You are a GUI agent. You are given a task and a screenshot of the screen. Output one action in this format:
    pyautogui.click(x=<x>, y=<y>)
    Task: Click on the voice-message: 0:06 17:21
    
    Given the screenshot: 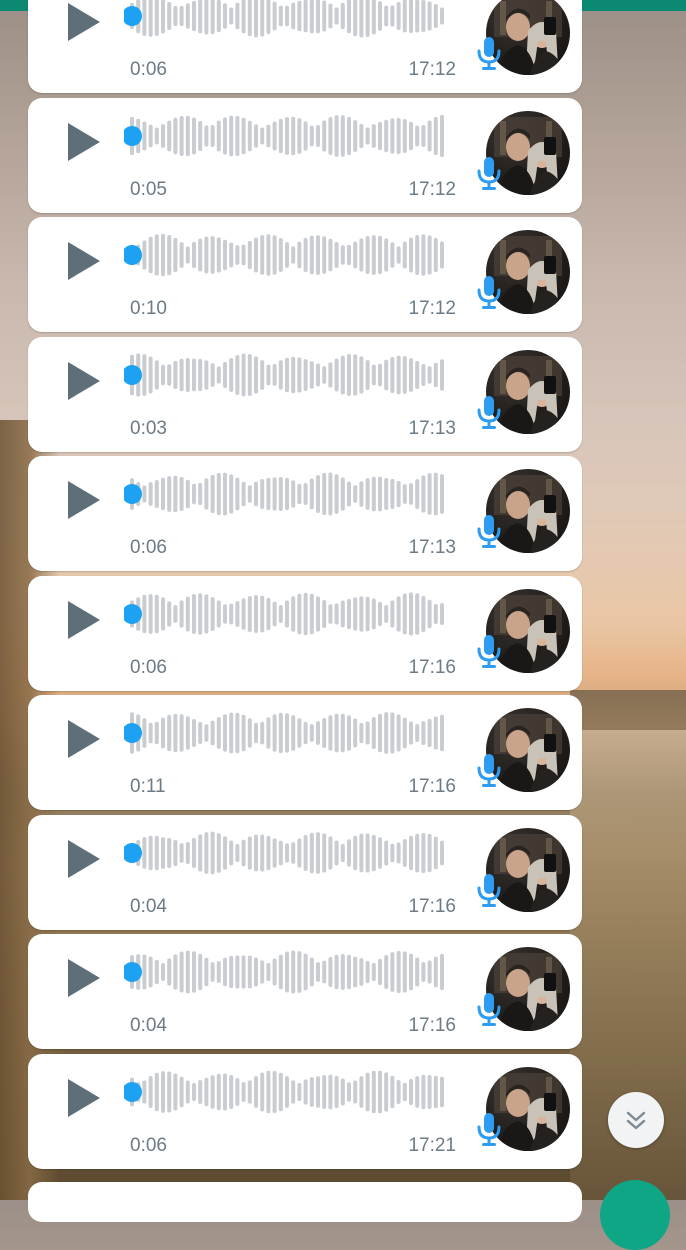 What is the action you would take?
    pyautogui.click(x=305, y=1111)
    